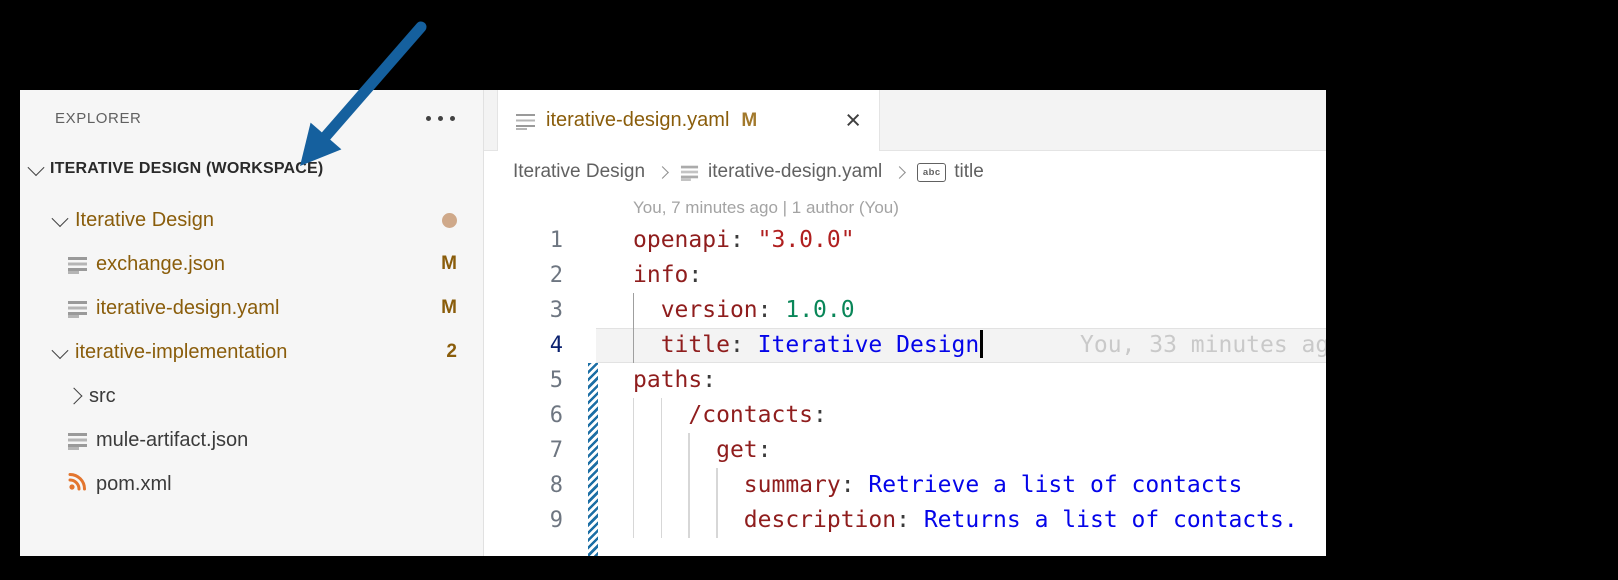  I want to click on symbol-string-icon: abc, so click(932, 172).